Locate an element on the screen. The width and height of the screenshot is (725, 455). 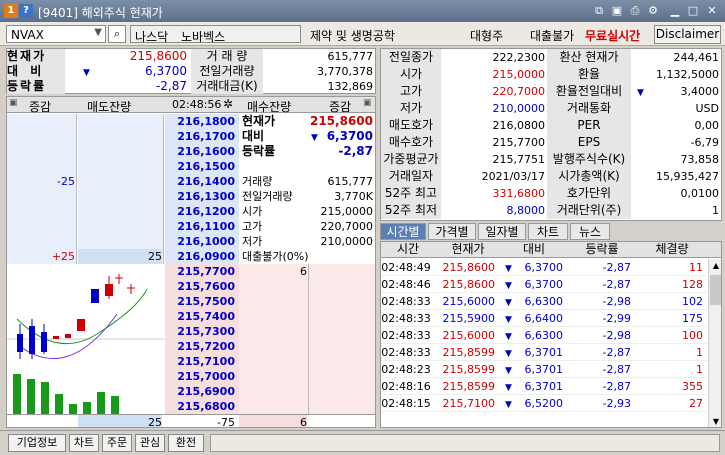
ask-price: 216,1400 is located at coordinates (200, 181).